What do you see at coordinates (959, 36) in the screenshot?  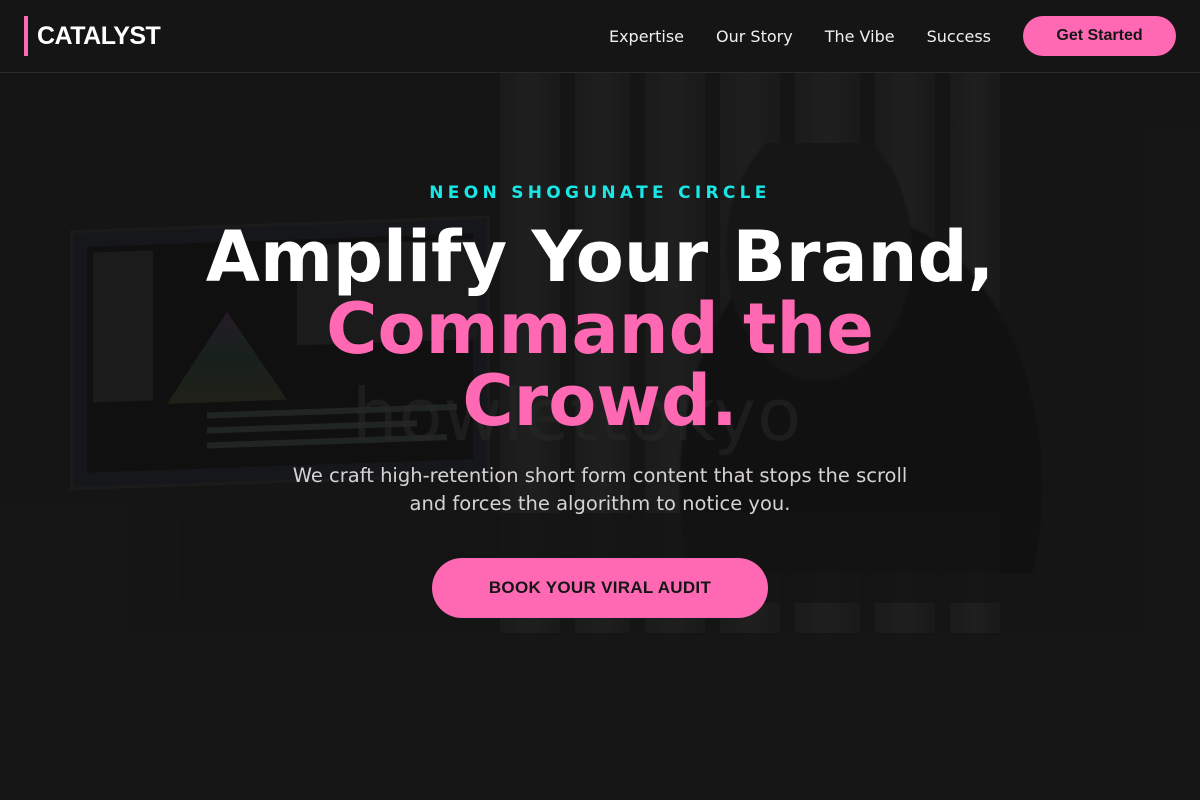 I see `nav-link-success: Success` at bounding box center [959, 36].